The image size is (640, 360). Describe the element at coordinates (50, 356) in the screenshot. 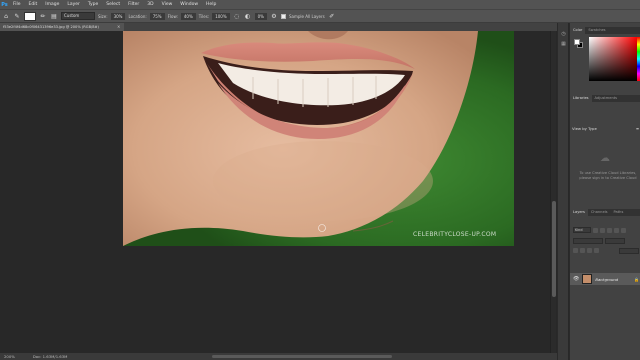

I see `doc-size: Doc: 1.63M/1.63M` at that location.